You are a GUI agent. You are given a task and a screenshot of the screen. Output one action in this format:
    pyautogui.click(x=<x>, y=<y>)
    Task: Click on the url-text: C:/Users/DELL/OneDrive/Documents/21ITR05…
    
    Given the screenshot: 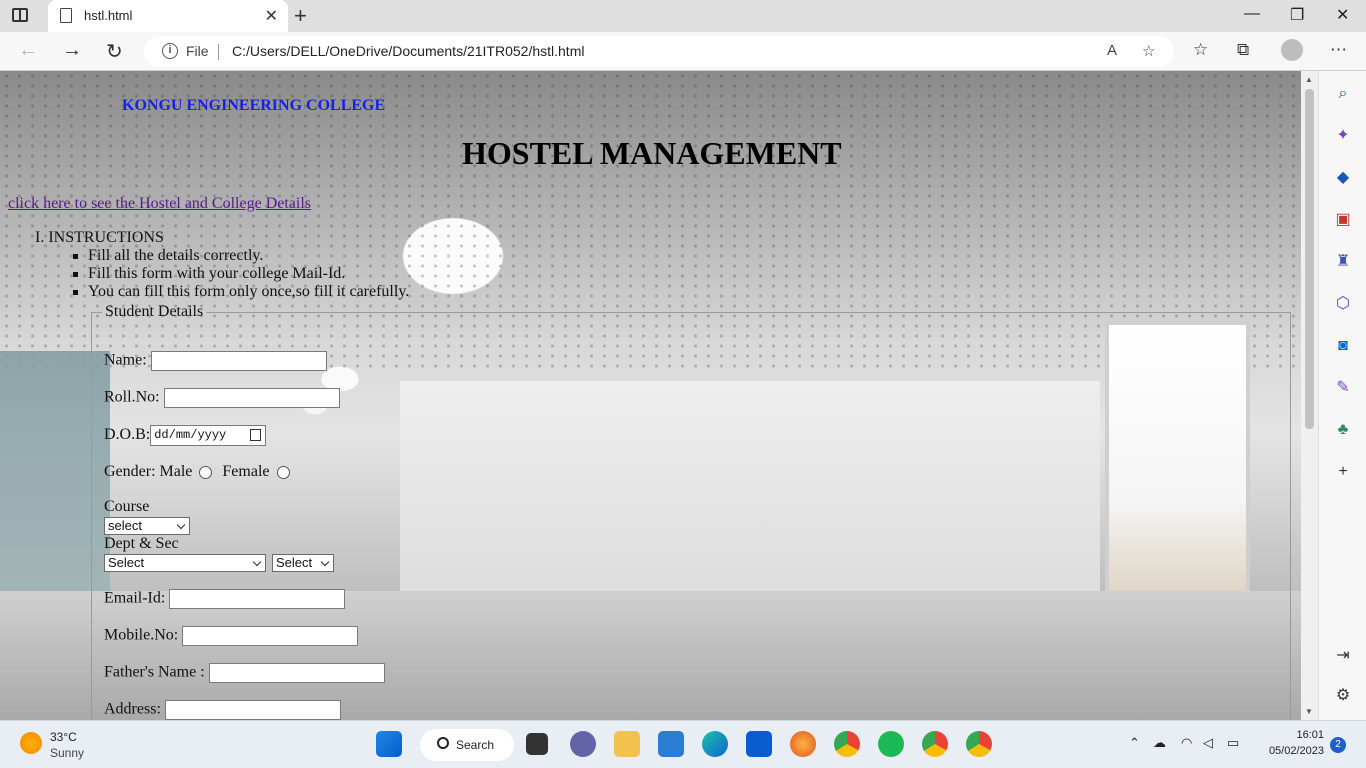 What is the action you would take?
    pyautogui.click(x=408, y=51)
    